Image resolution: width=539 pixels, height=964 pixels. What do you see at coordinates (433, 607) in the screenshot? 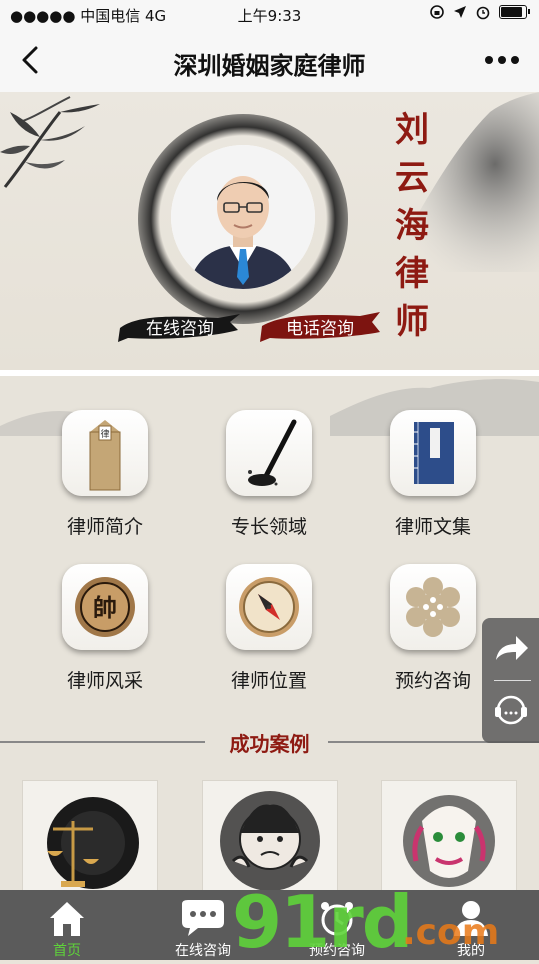
I see `flower-icon` at bounding box center [433, 607].